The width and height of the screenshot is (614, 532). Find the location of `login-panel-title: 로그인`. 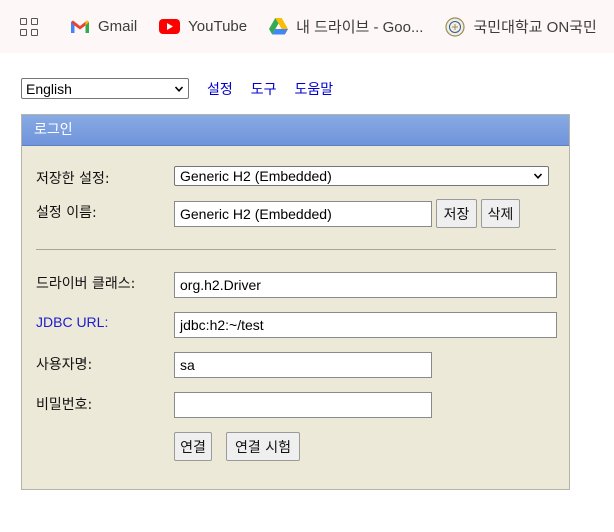

login-panel-title: 로그인 is located at coordinates (295, 130).